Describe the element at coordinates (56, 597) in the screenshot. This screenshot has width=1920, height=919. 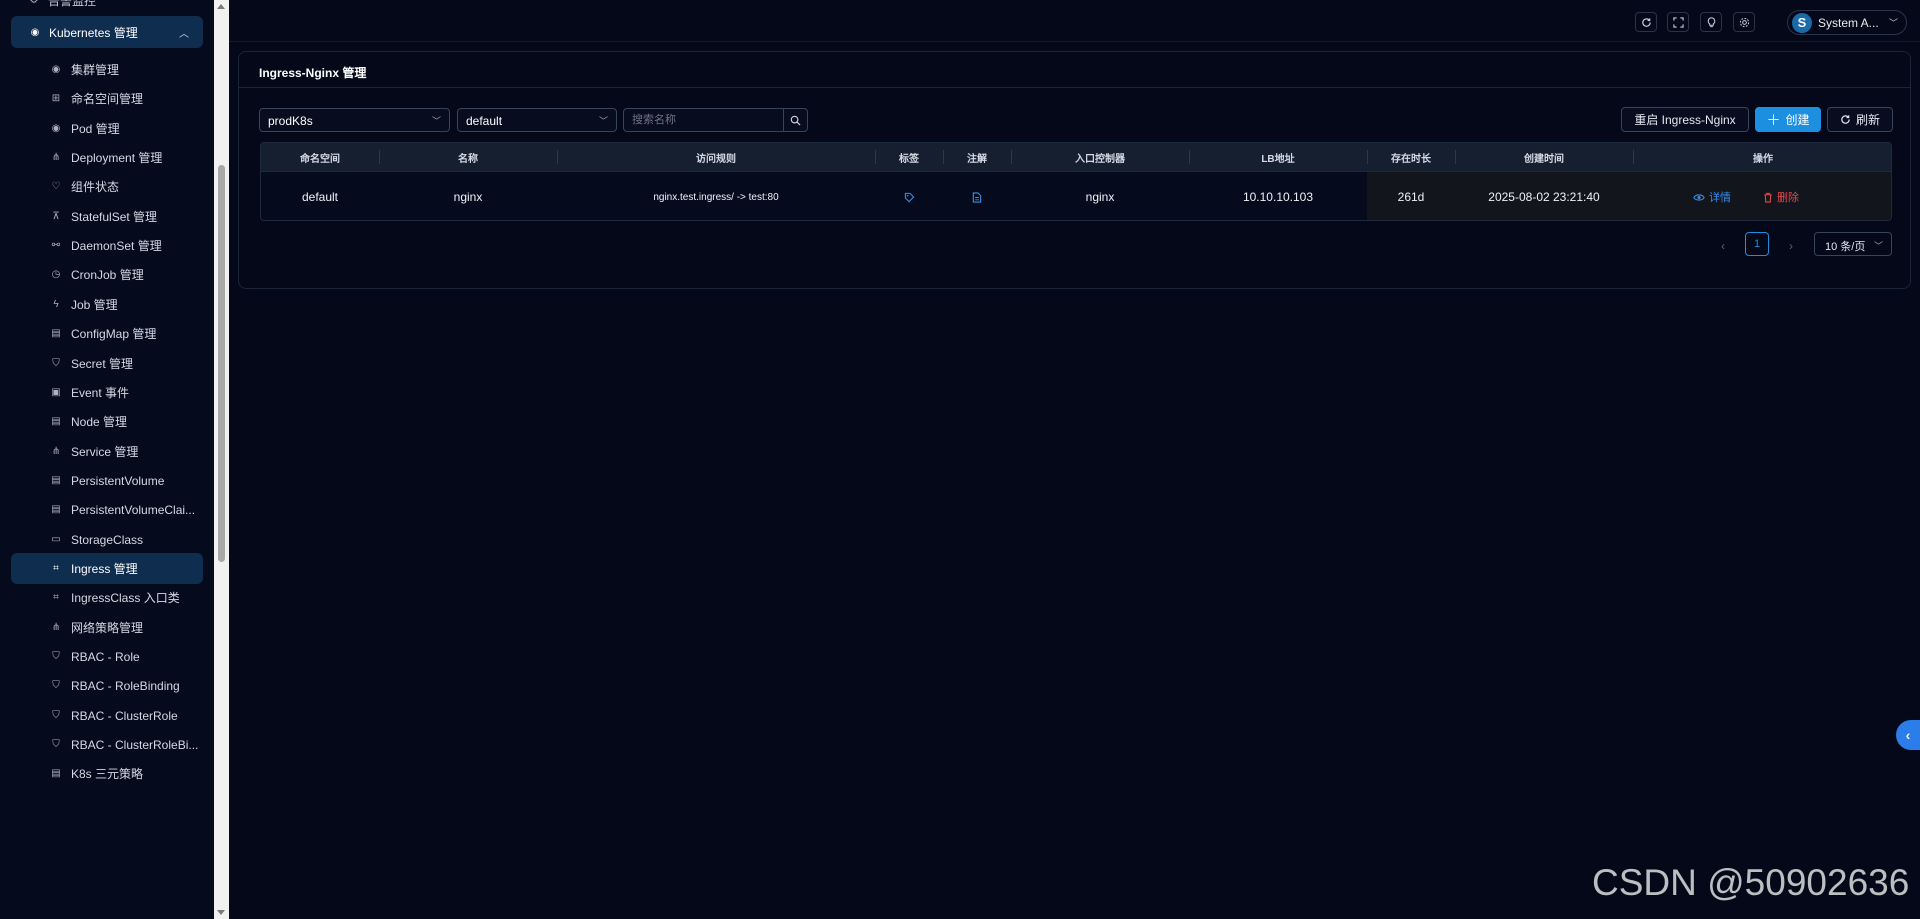
I see `ingress-class-icon: ⌗` at that location.